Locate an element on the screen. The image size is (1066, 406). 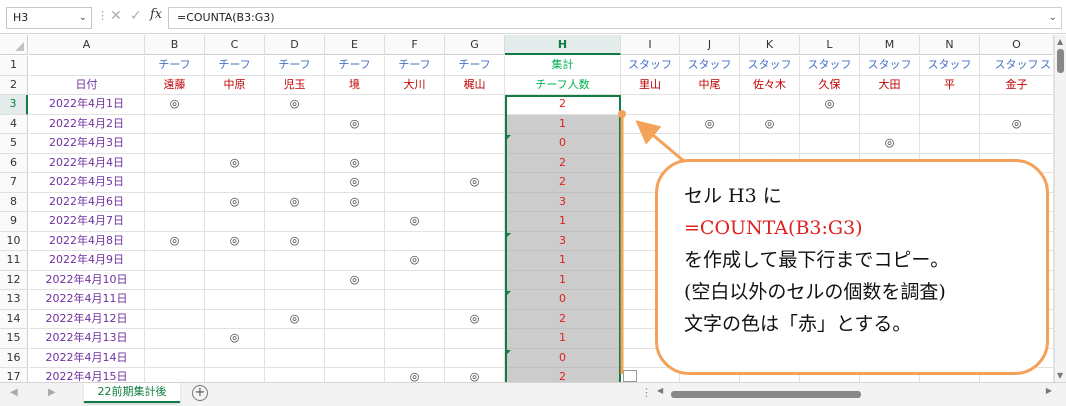
cell-H7: 2 is located at coordinates (563, 183).